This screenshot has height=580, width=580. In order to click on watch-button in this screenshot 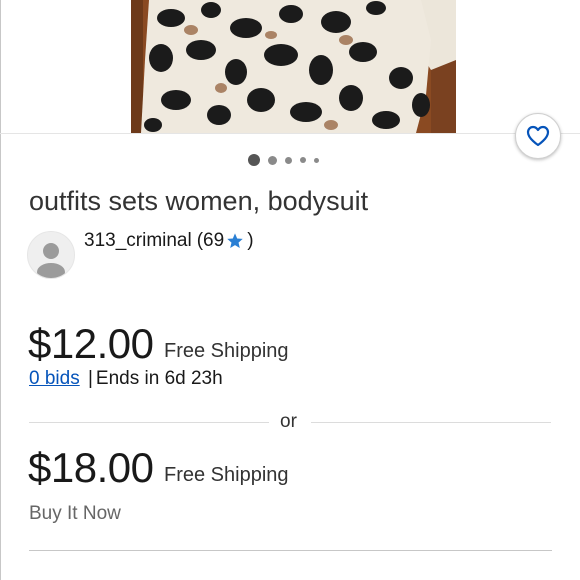, I will do `click(538, 136)`.